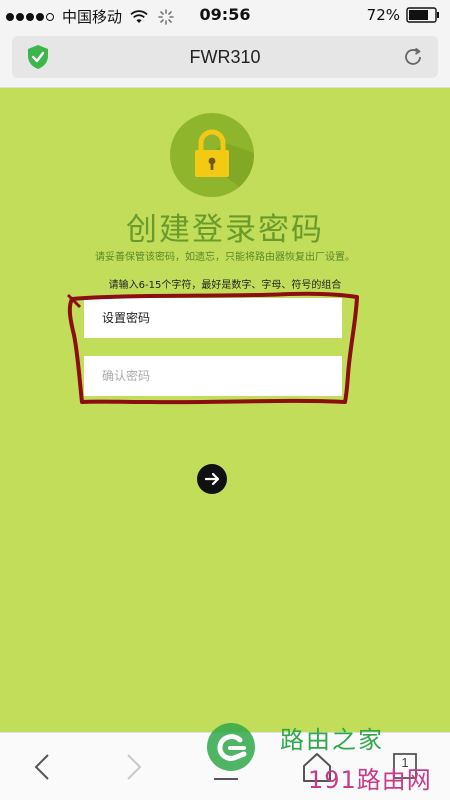 This screenshot has height=800, width=450. What do you see at coordinates (225, 285) in the screenshot?
I see `password-hint-text: 请输入6-15个字符，最好是数字、字母、符号的组合` at bounding box center [225, 285].